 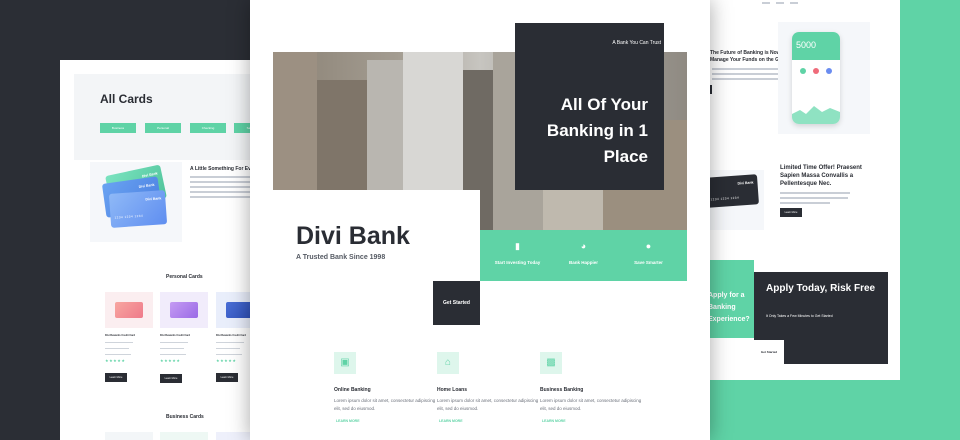 What do you see at coordinates (648, 246) in the screenshot?
I see `piggy-bank-icon: ●` at bounding box center [648, 246].